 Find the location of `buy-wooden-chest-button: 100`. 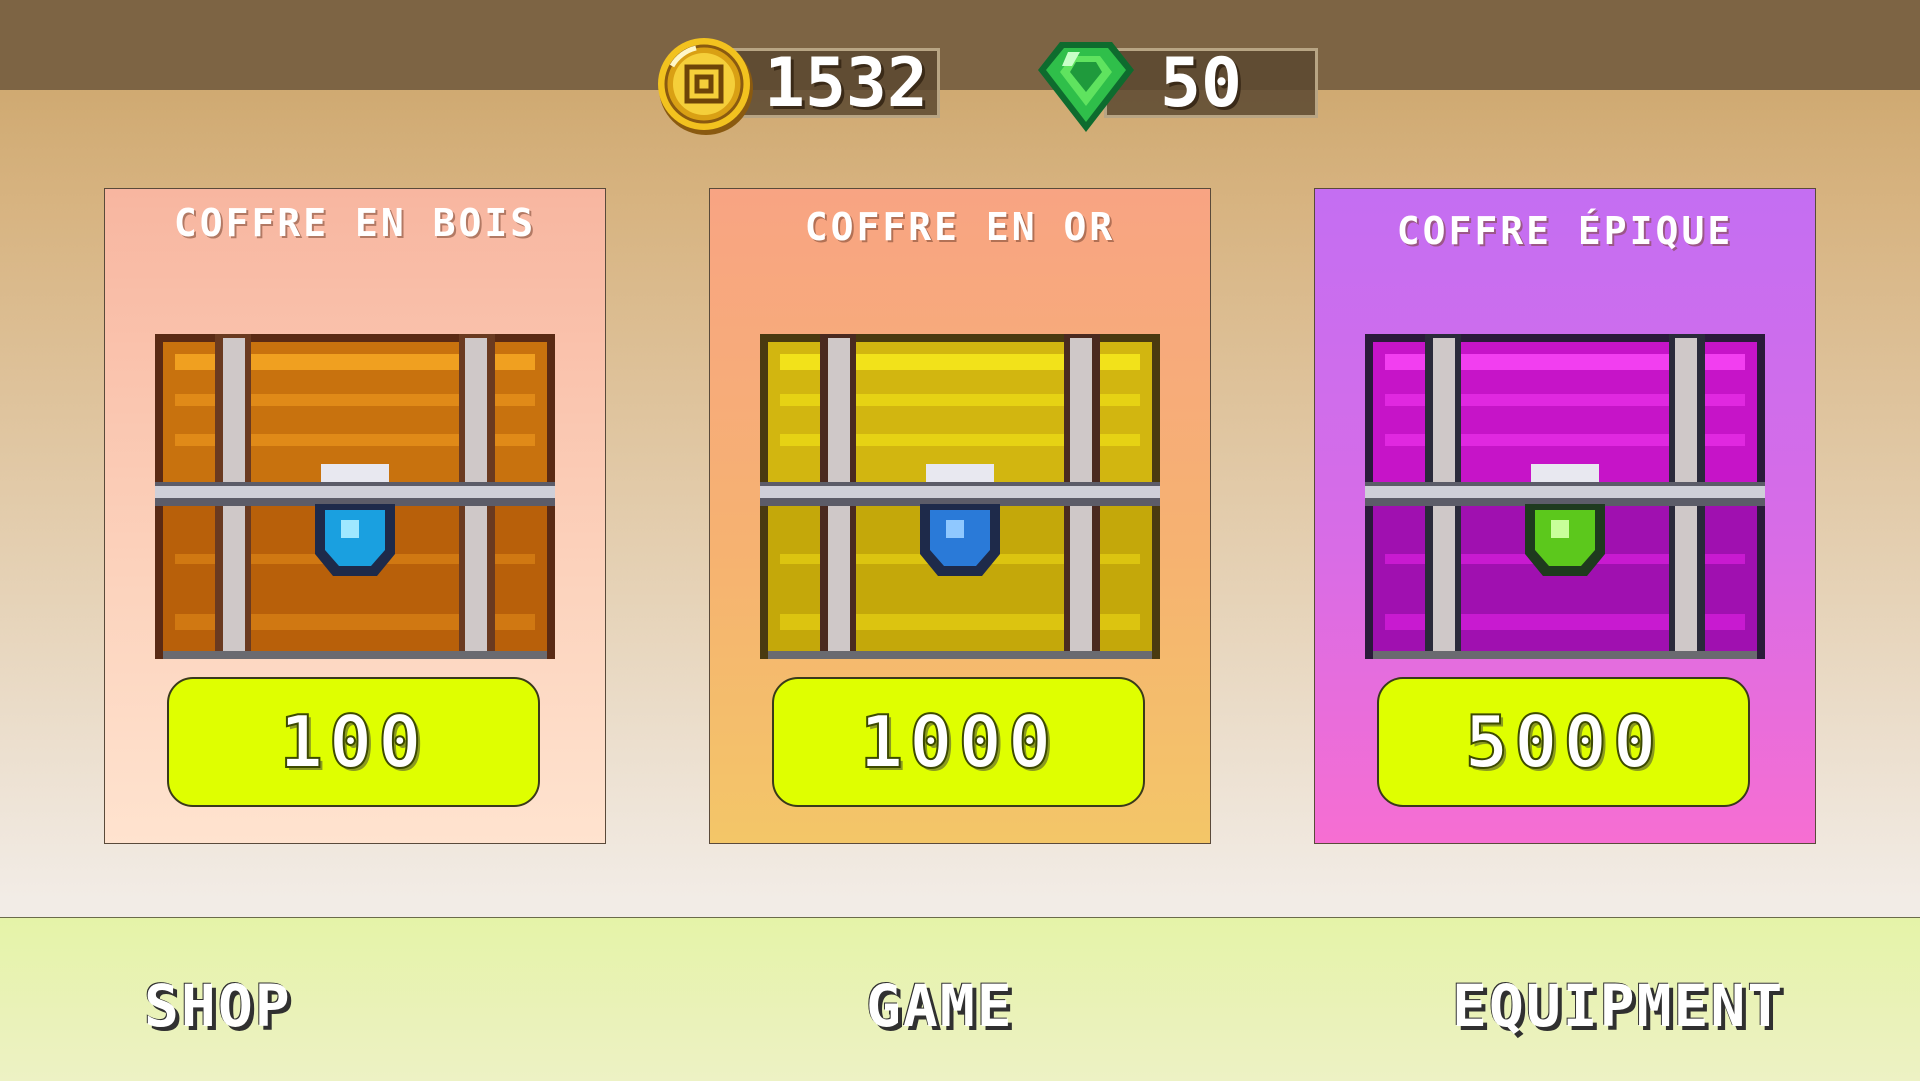

buy-wooden-chest-button: 100 is located at coordinates (353, 742).